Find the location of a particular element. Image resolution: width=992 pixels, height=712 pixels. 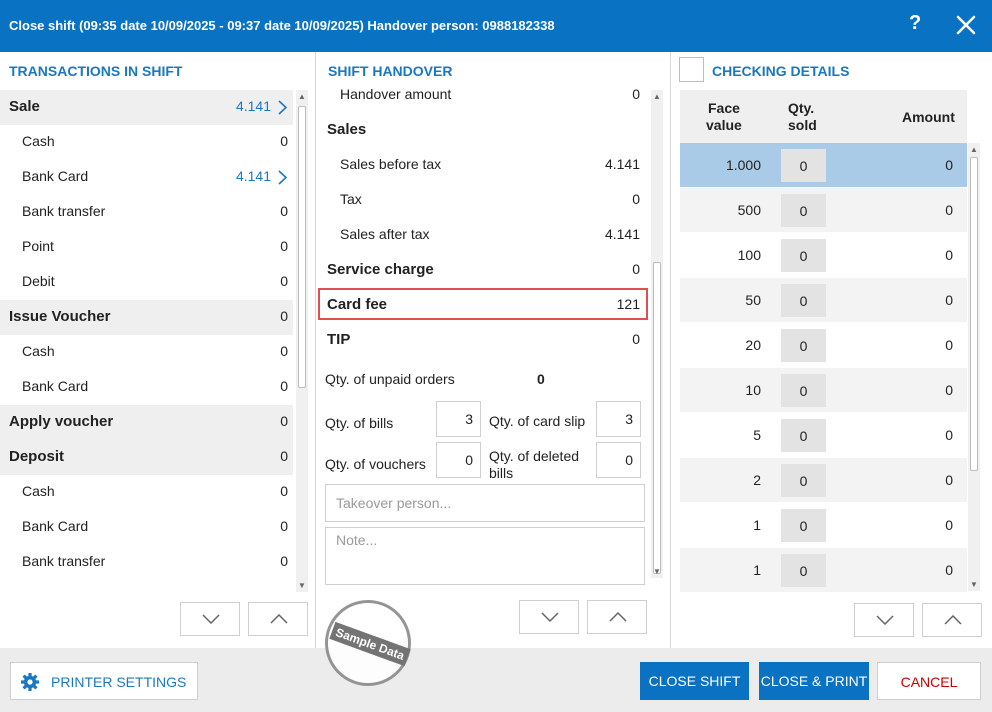

transaction-row: Bank Card 0 is located at coordinates (146, 387).